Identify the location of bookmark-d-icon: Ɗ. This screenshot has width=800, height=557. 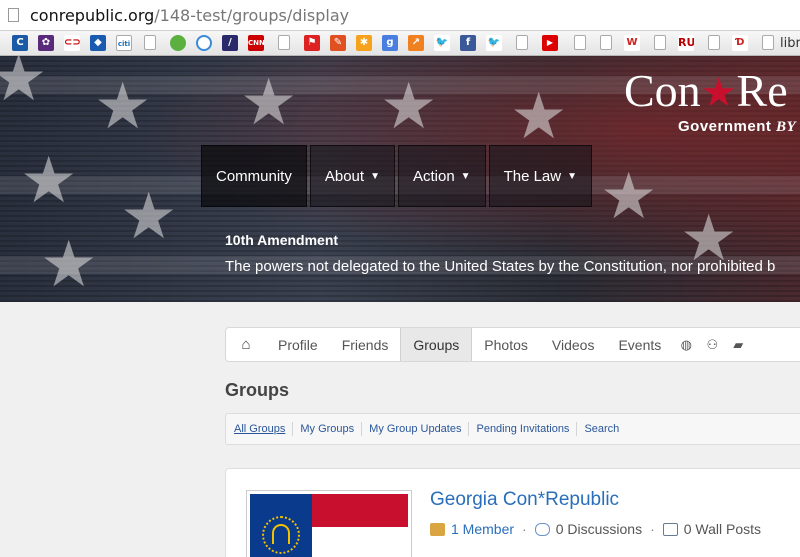
(740, 43).